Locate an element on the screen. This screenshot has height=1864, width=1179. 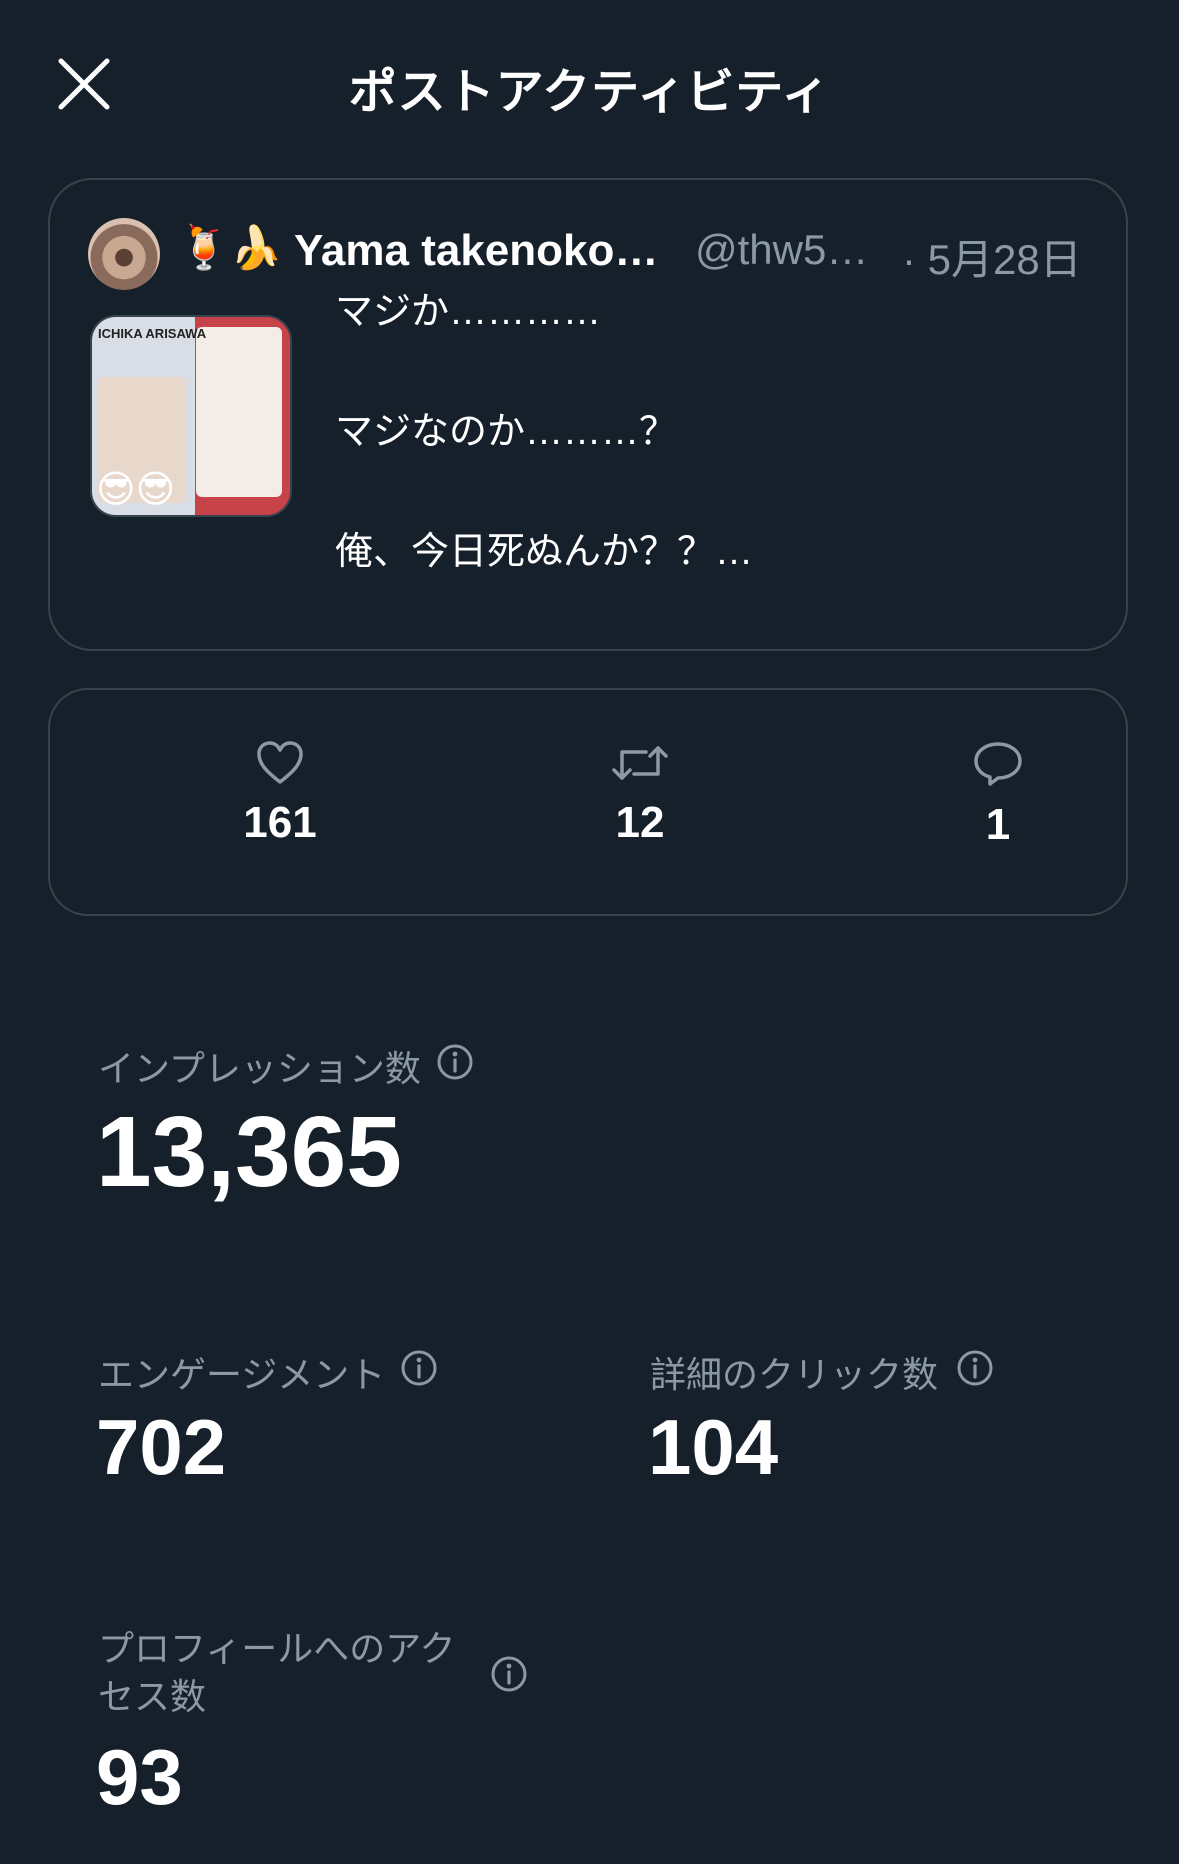
reposts-count: 12 is located at coordinates (640, 794).